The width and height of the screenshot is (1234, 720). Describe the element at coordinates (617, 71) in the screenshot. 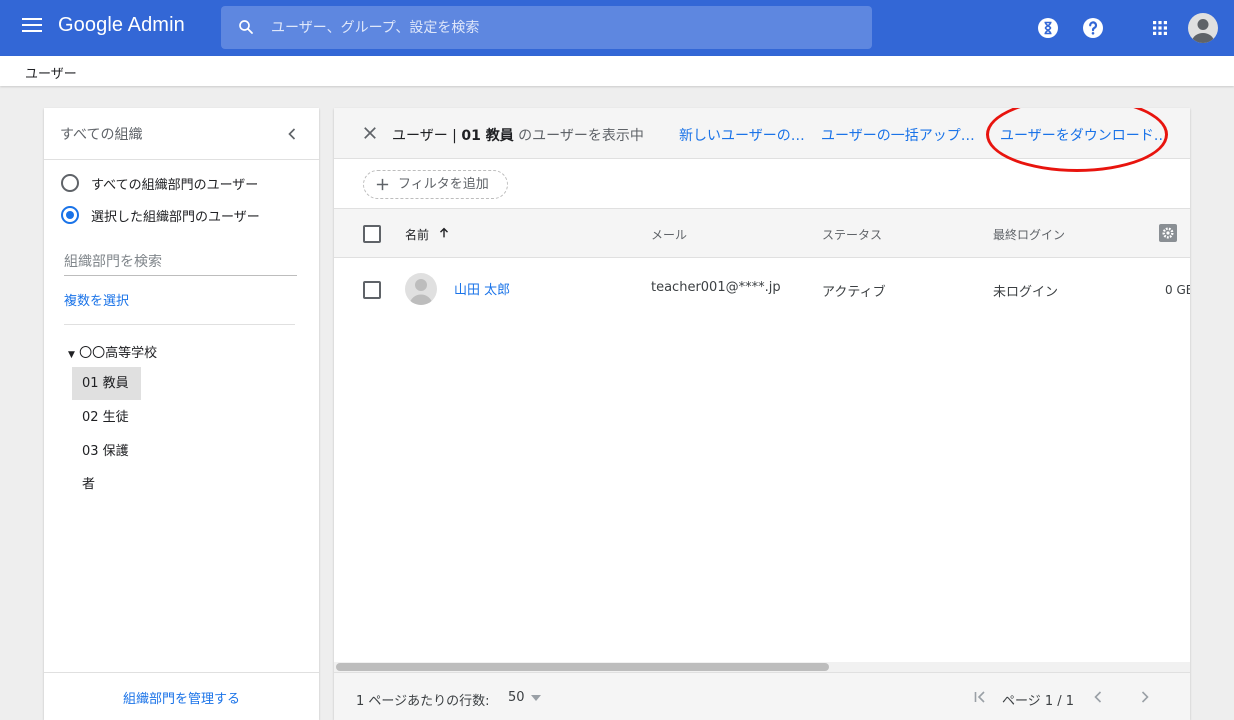

I see `breadcrumb: ユーザー` at that location.